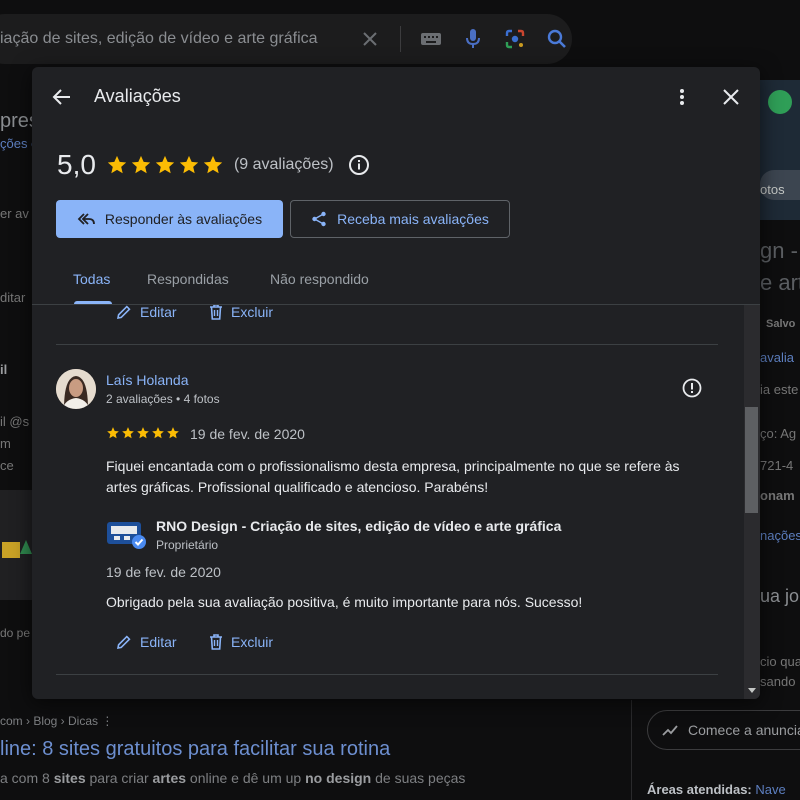  What do you see at coordinates (515, 39) in the screenshot?
I see `lens-icon` at bounding box center [515, 39].